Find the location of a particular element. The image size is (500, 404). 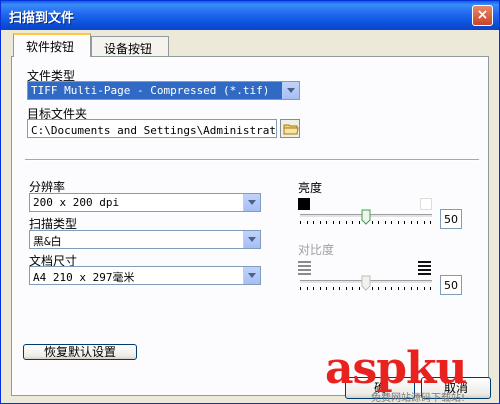

brightness-label: 亮度 is located at coordinates (310, 188).